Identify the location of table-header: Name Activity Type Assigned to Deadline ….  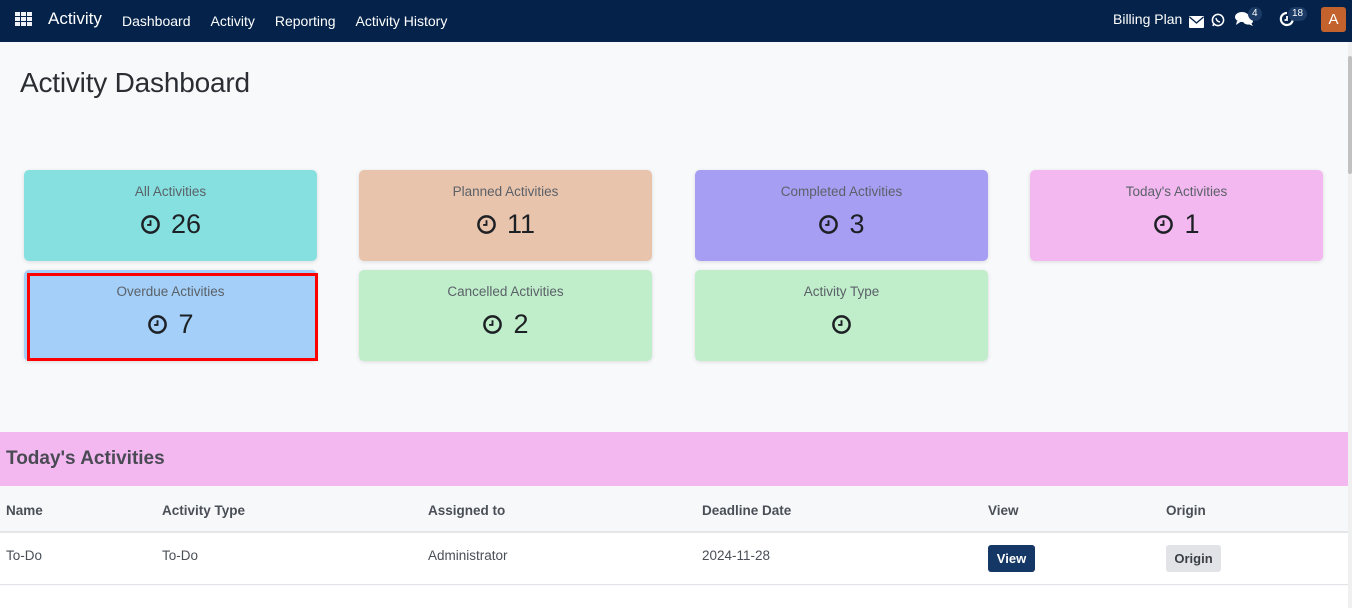
(674, 510).